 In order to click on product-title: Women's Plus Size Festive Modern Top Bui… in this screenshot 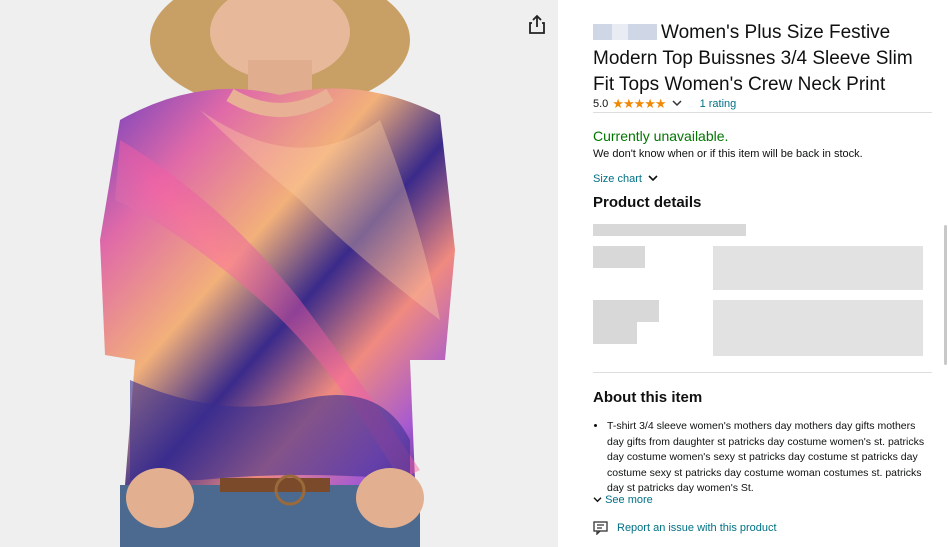, I will do `click(763, 59)`.